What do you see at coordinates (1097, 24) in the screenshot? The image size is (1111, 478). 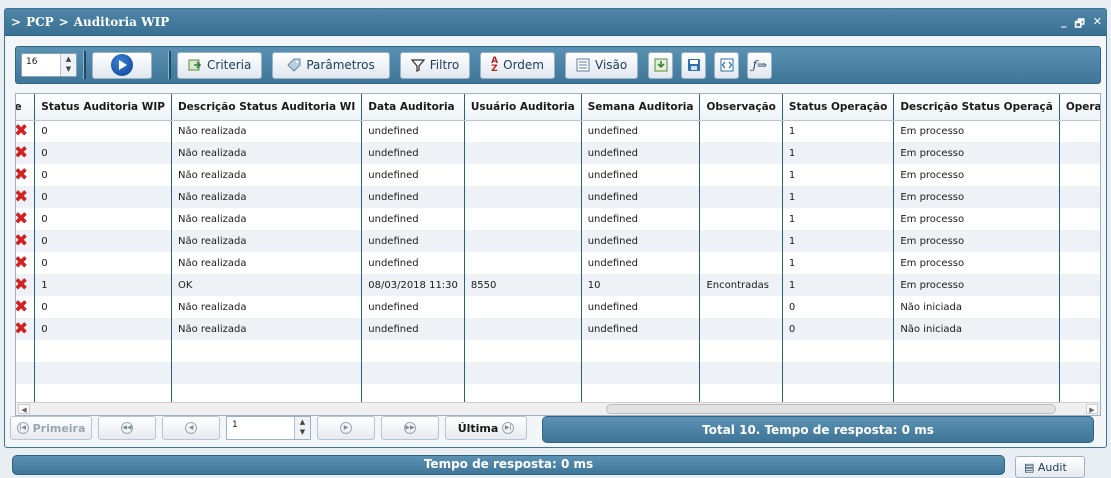 I see `close-icon: ✕` at bounding box center [1097, 24].